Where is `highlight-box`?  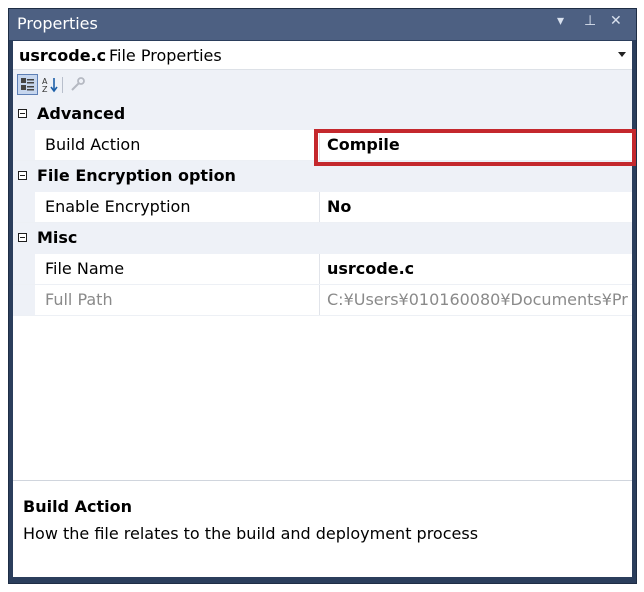
highlight-box is located at coordinates (475, 147).